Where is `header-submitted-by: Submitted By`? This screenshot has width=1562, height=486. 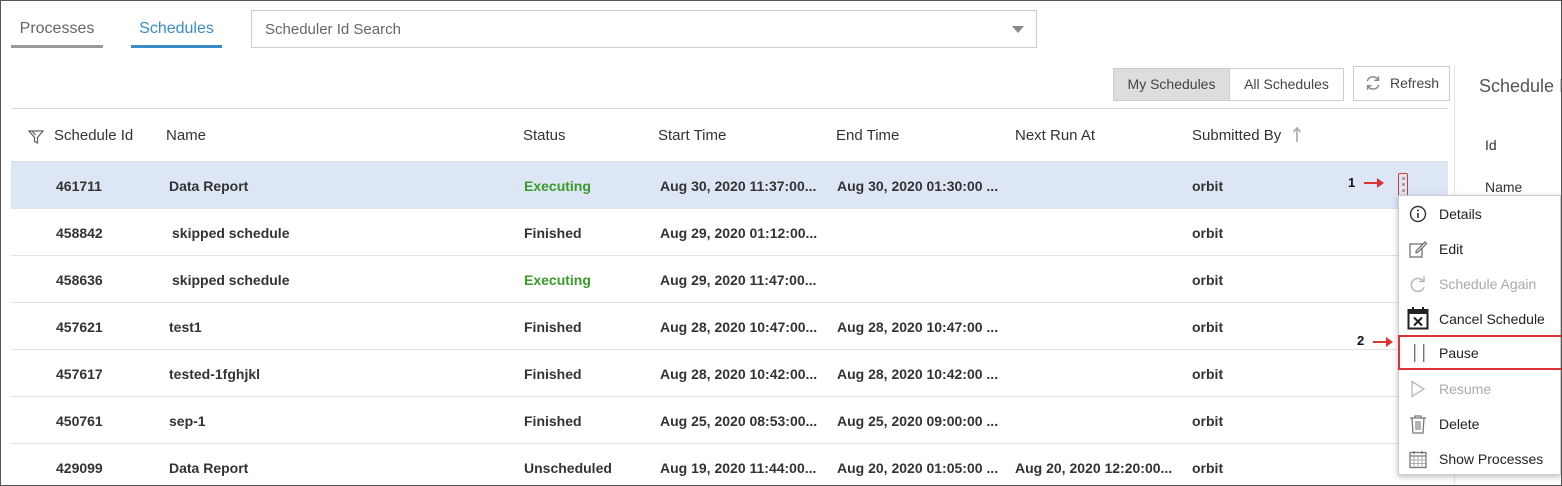
header-submitted-by: Submitted By is located at coordinates (1236, 135).